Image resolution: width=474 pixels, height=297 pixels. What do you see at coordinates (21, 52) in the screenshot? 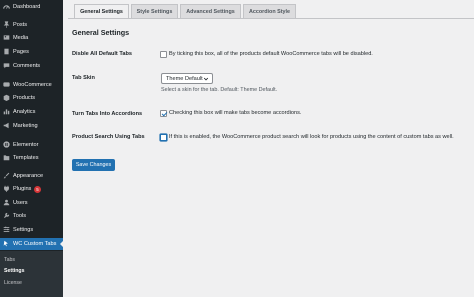
I see `menu-label: Pages` at bounding box center [21, 52].